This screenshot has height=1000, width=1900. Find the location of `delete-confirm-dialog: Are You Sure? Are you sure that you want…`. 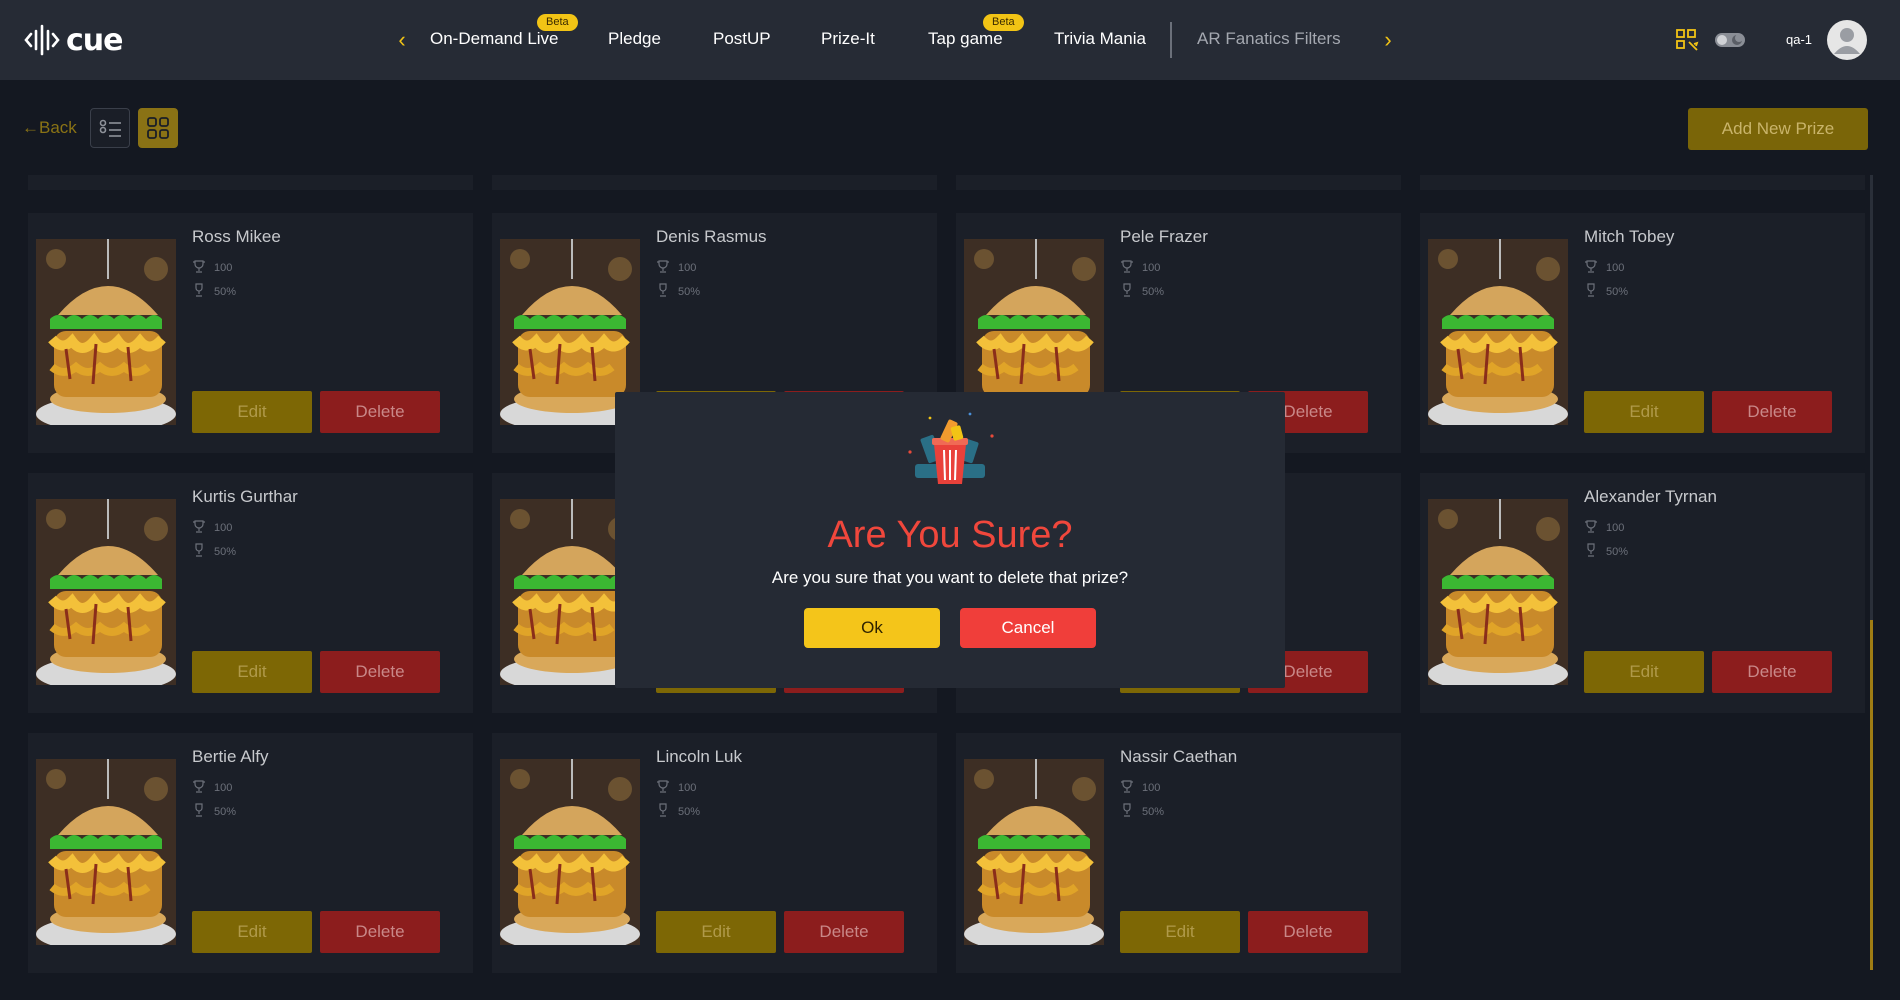

delete-confirm-dialog: Are You Sure? Are you sure that you want… is located at coordinates (950, 540).